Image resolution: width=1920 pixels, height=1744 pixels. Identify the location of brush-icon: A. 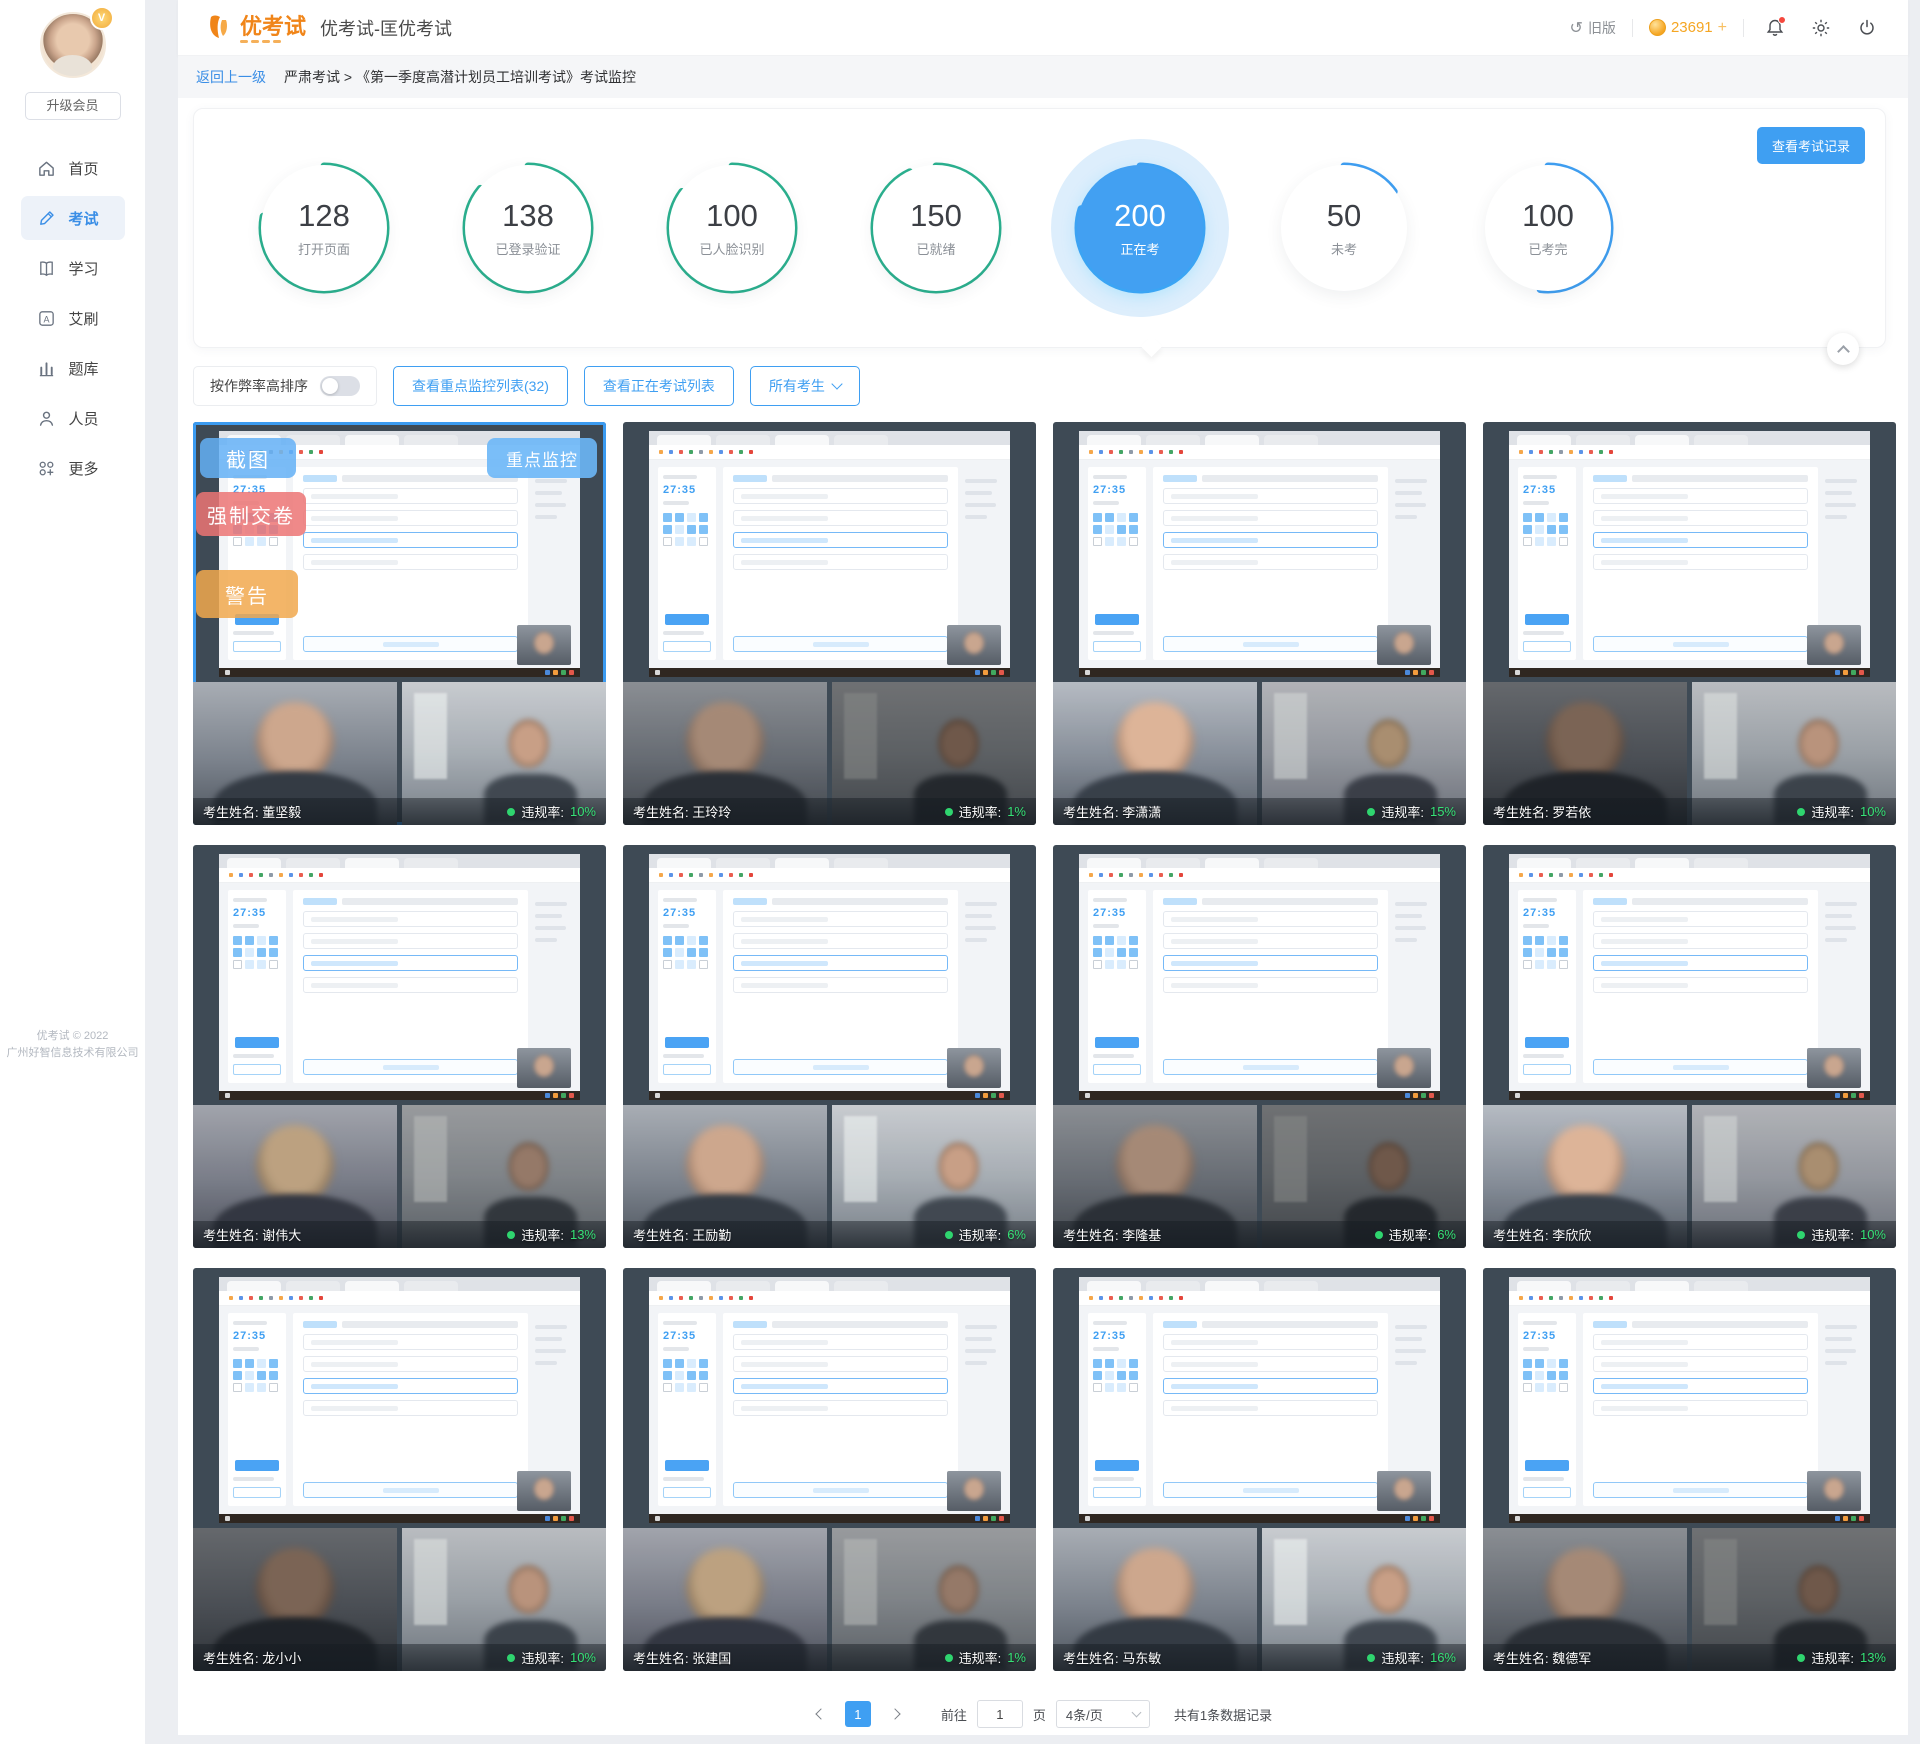
(47, 318).